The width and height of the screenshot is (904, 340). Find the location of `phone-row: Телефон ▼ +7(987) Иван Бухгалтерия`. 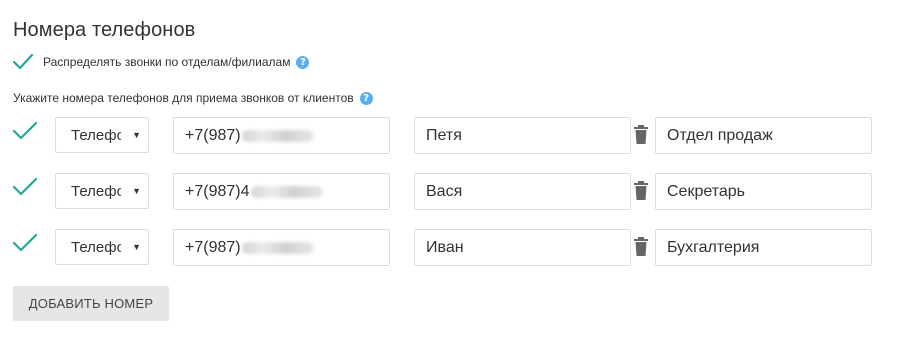

phone-row: Телефон ▼ +7(987) Иван Бухгалтерия is located at coordinates (452, 248).